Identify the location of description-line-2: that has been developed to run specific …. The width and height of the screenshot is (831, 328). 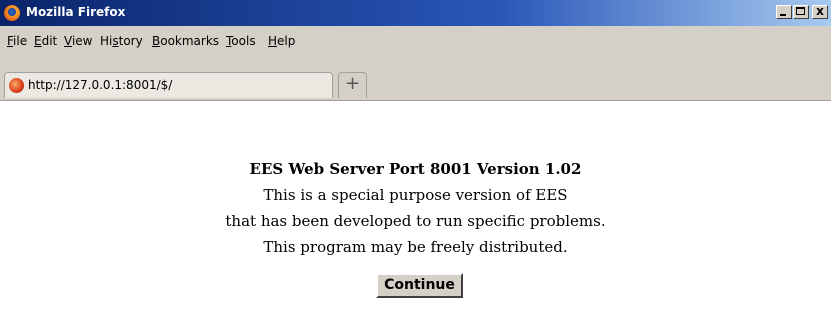
(415, 221).